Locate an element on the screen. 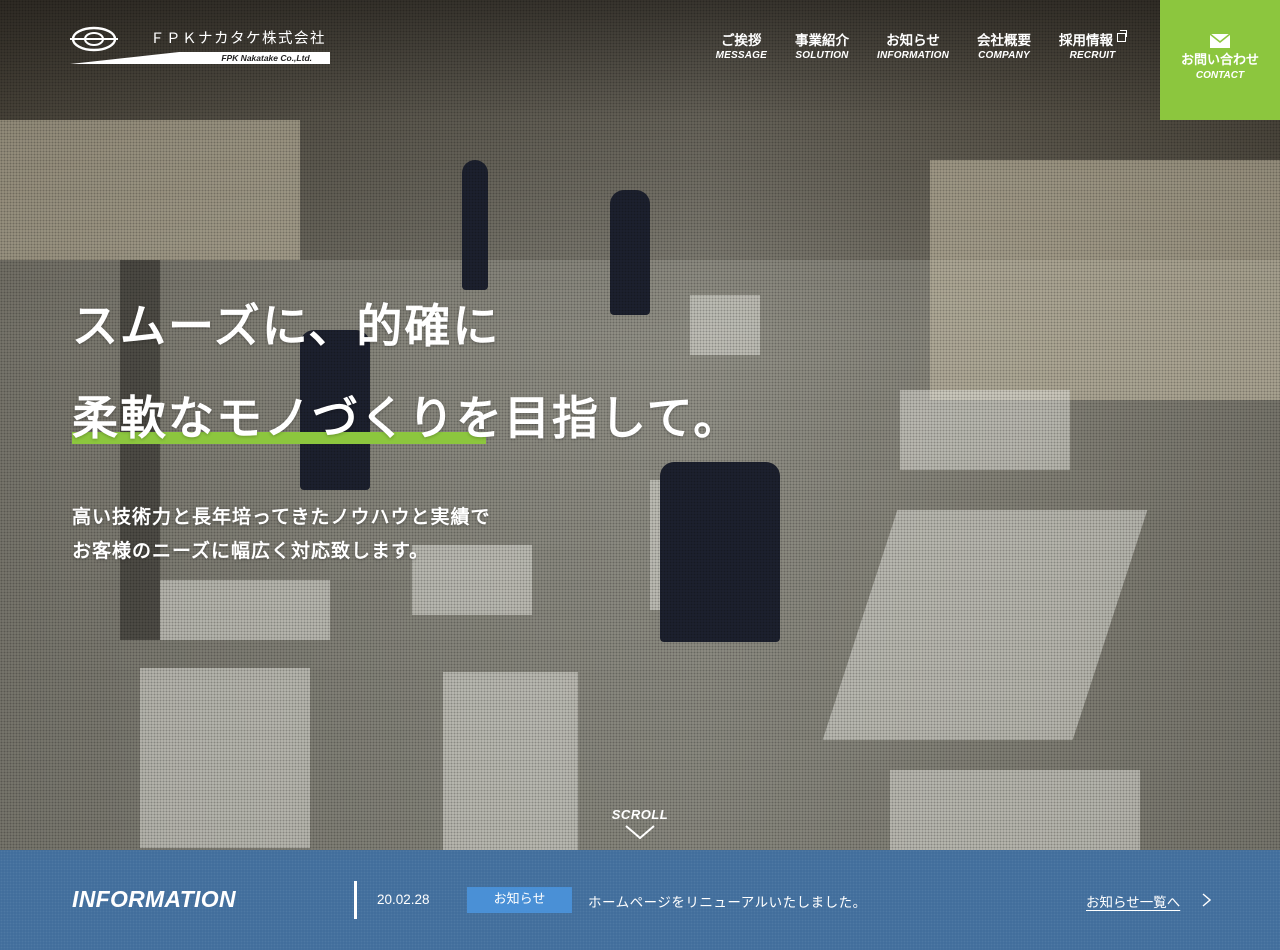 Image resolution: width=1280 pixels, height=950 pixels. nav-label-en: SOLUTION is located at coordinates (822, 55).